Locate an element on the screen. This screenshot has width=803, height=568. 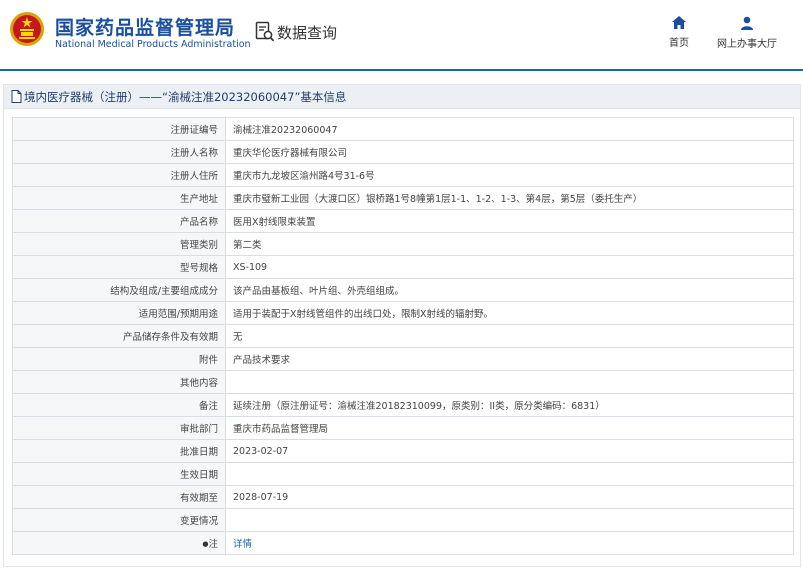
table-row: 注册人住所 重庆市九龙坡区渝州路4号31-6号 is located at coordinates (403, 175).